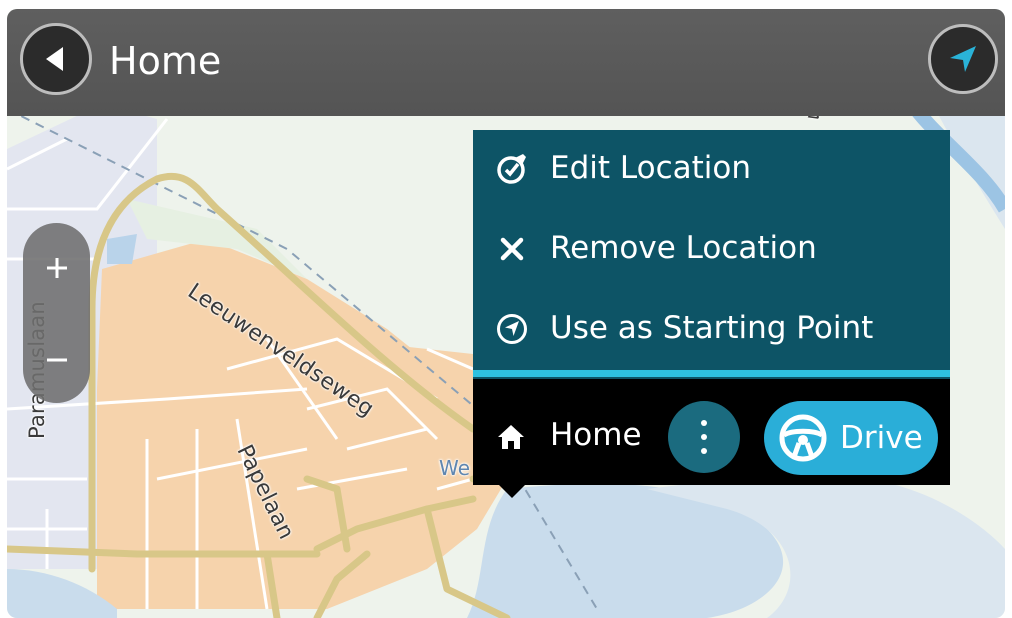 This screenshot has height=618, width=1012. I want to click on plus-icon, so click(56, 268).